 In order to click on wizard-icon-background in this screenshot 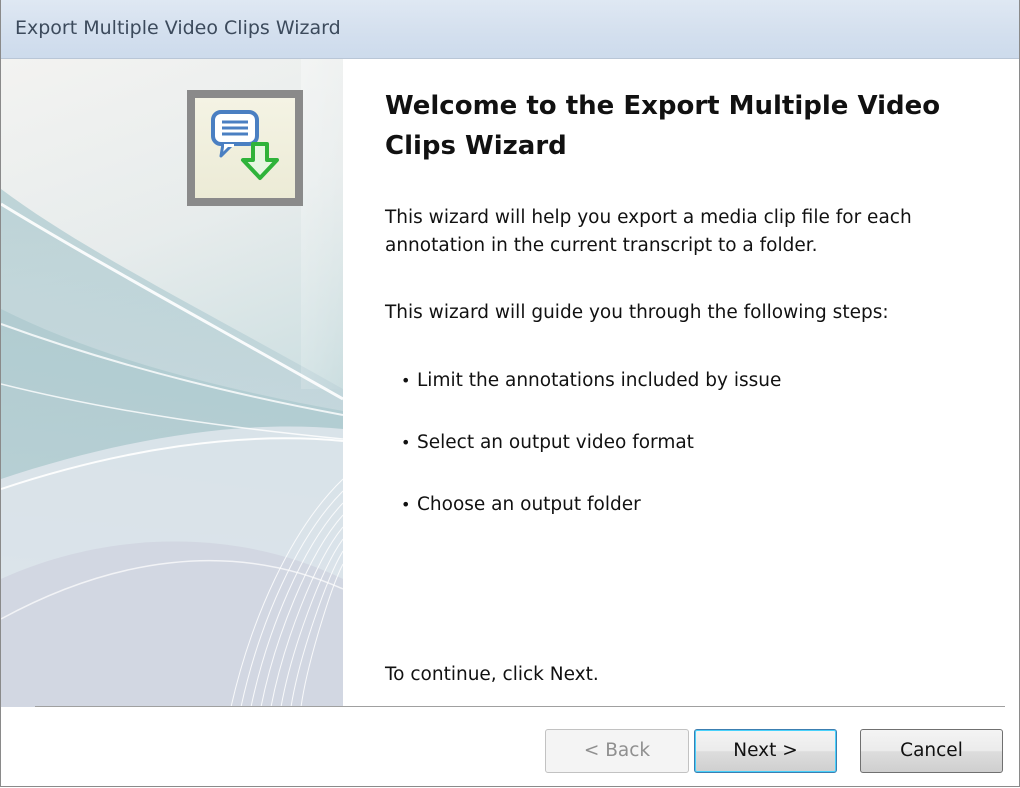, I will do `click(245, 148)`.